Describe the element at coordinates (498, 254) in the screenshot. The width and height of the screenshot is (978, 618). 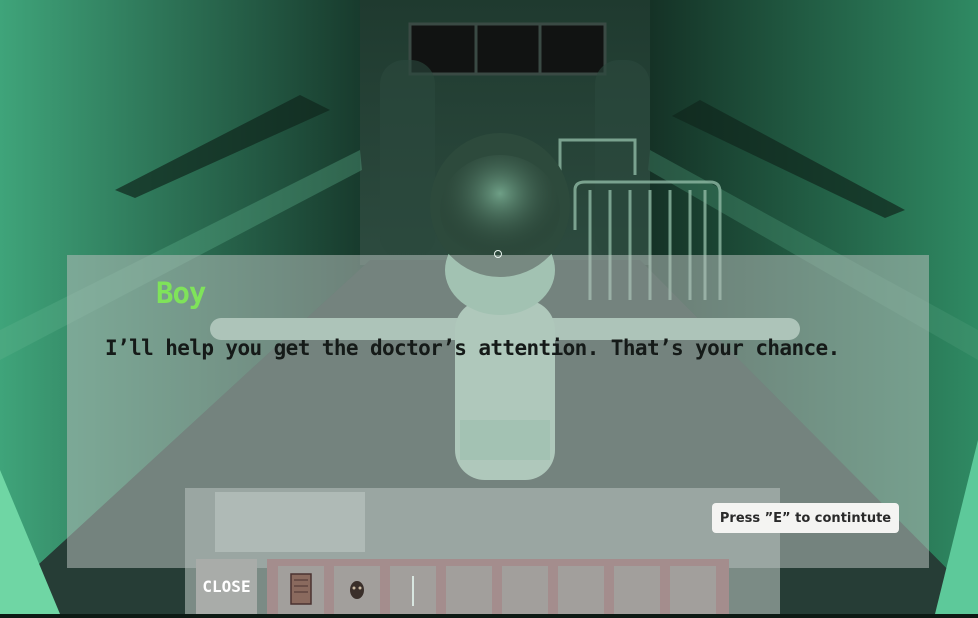
I see `crosshair-icon` at that location.